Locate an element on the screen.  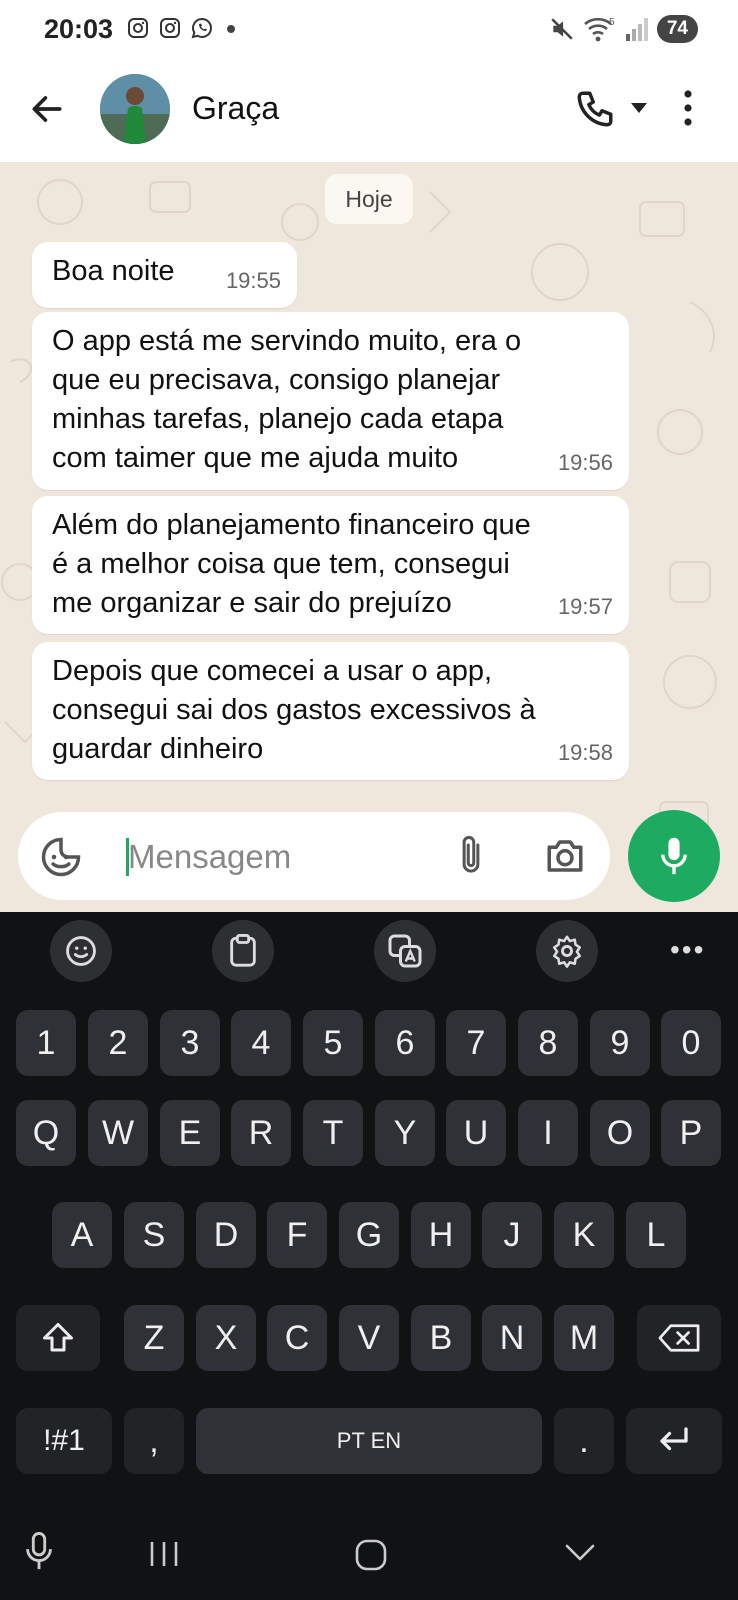
date-chip: Hoje is located at coordinates (369, 199).